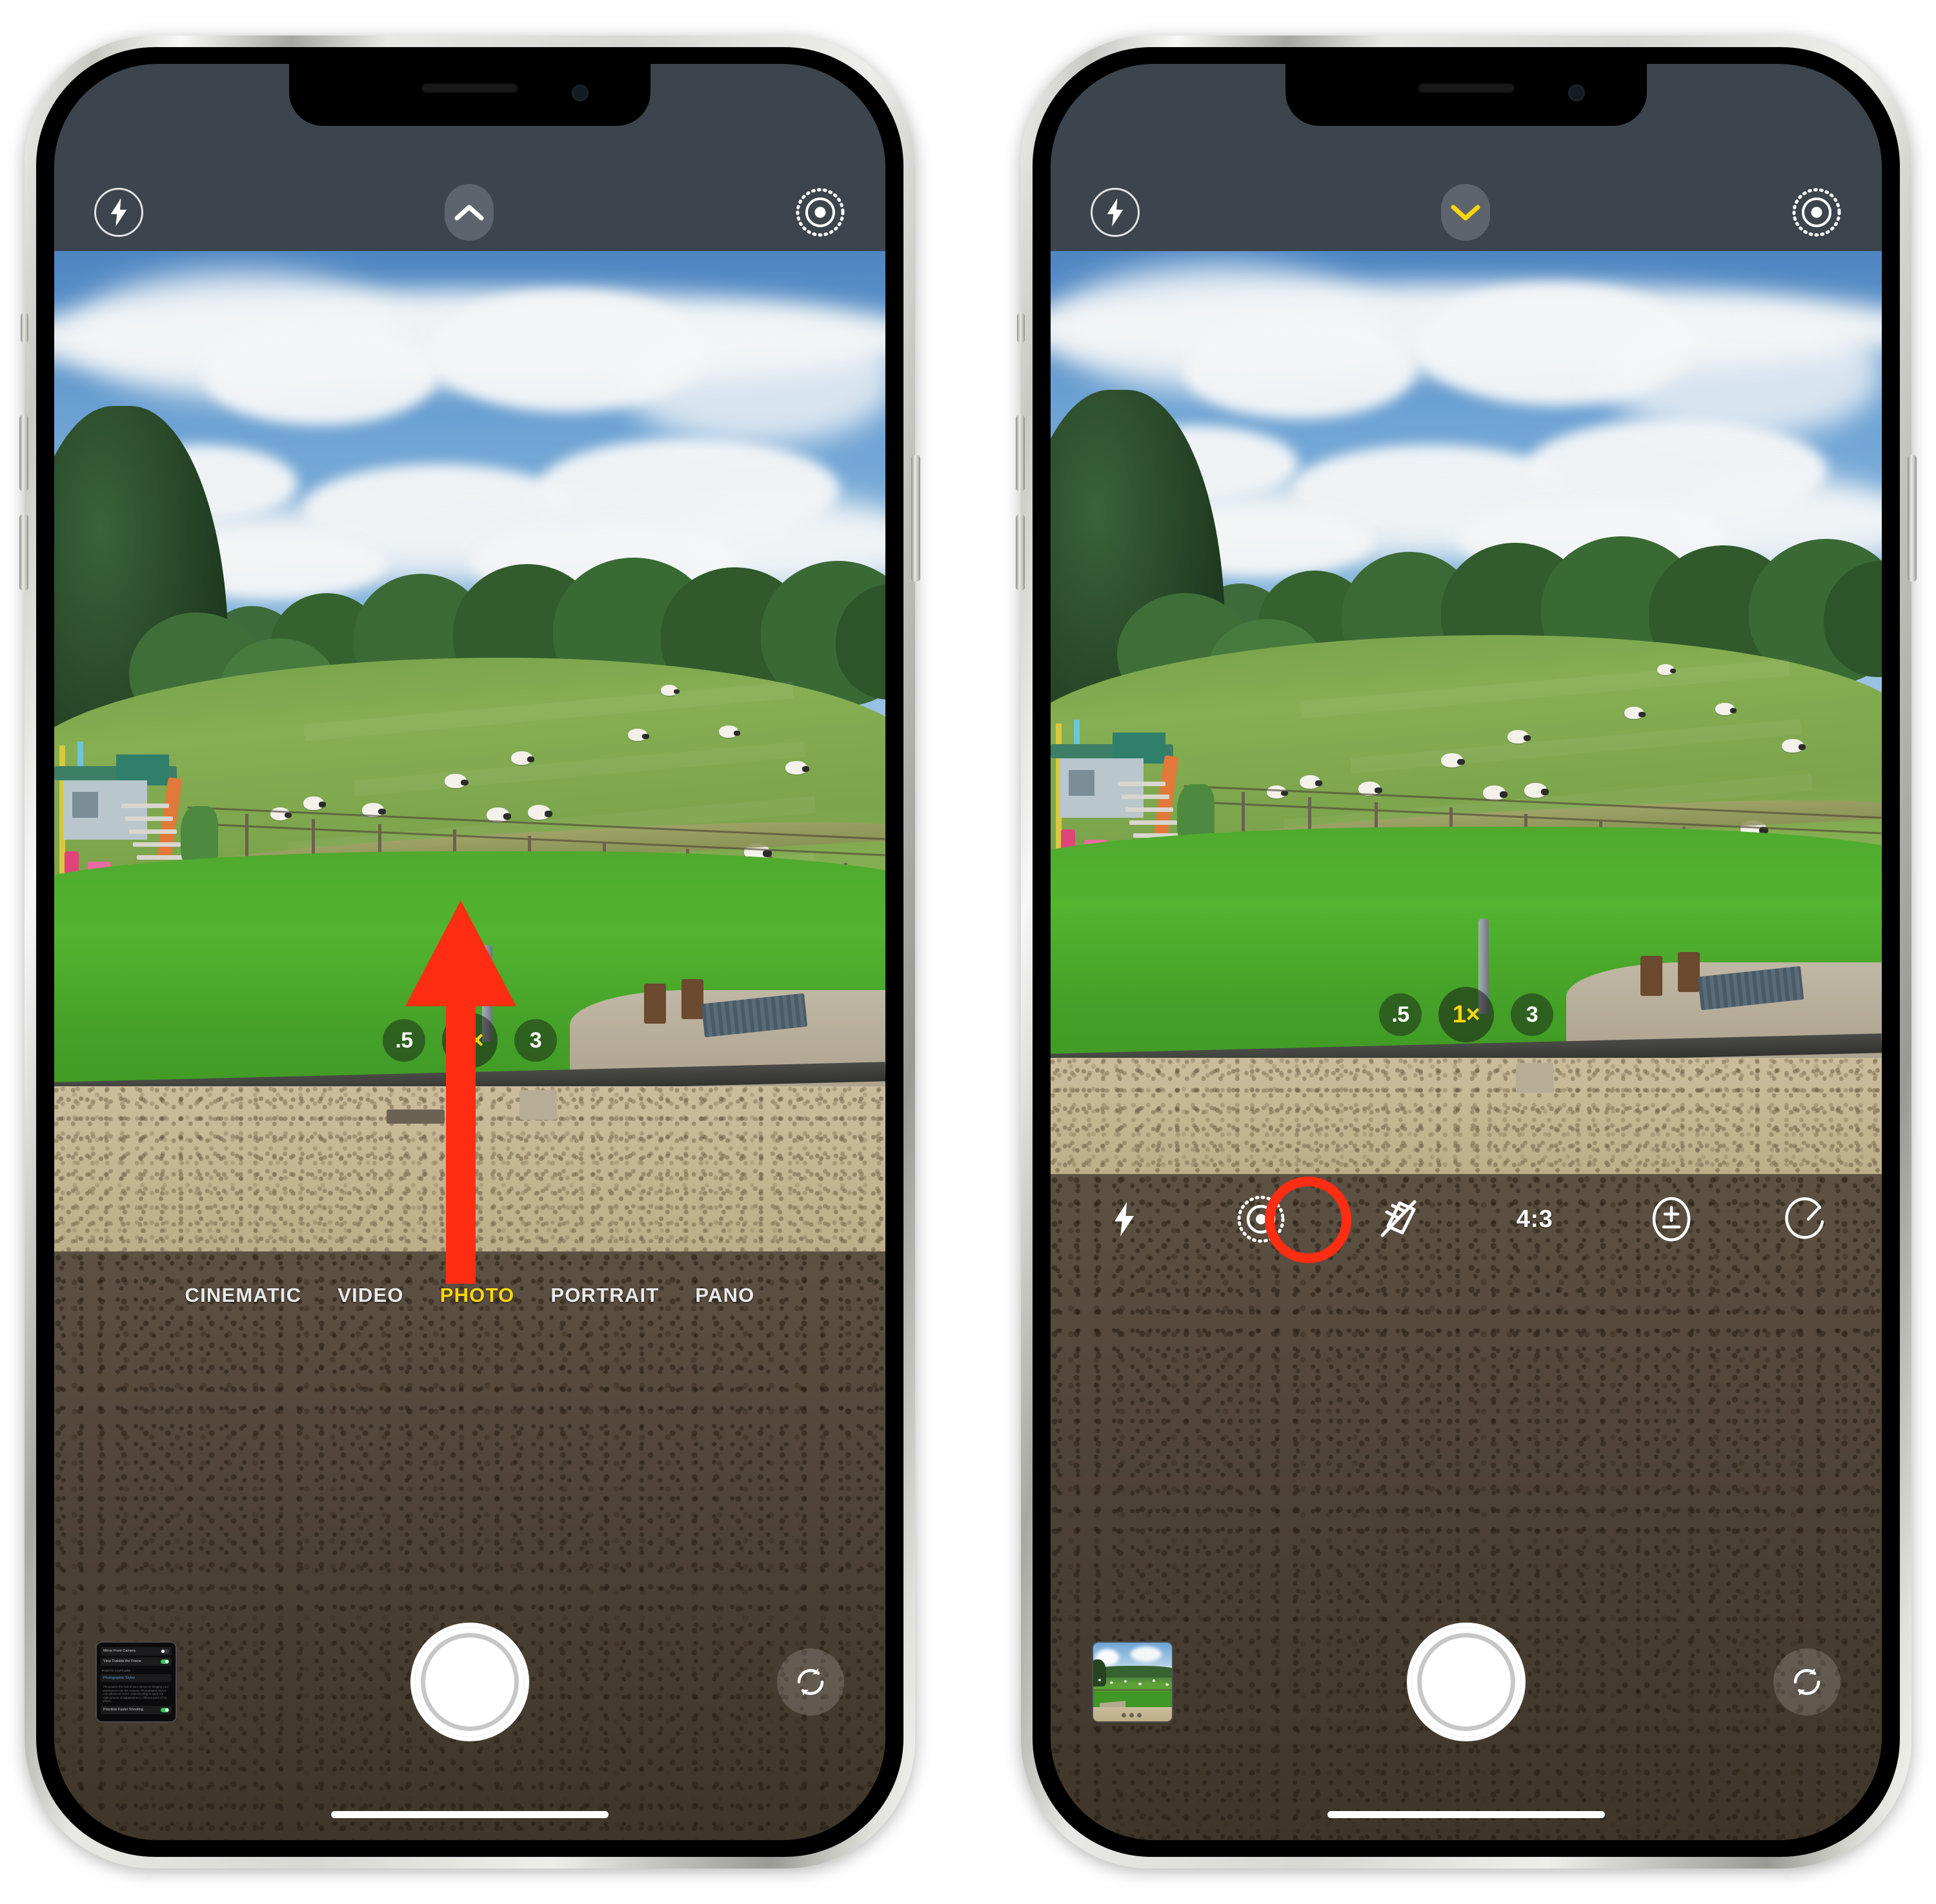 The height and width of the screenshot is (1904, 1936). What do you see at coordinates (247, 837) in the screenshot?
I see `fence-post` at bounding box center [247, 837].